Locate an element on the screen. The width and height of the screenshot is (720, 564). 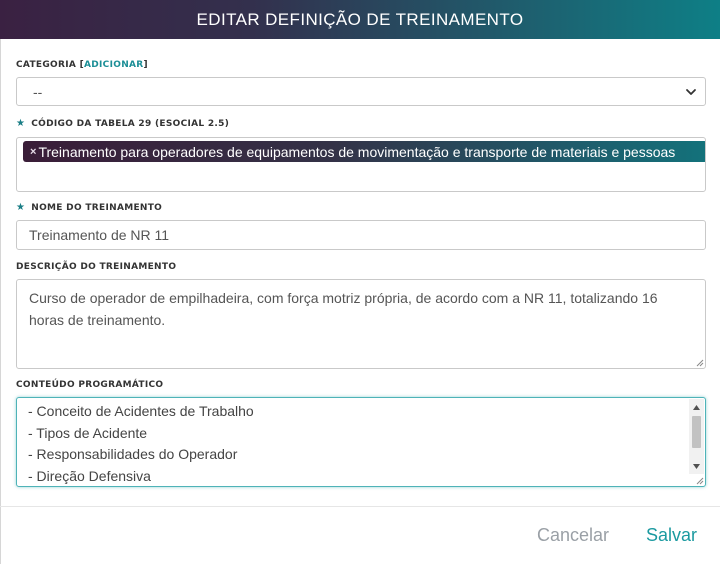
scrollbar-thumb is located at coordinates (696, 432).